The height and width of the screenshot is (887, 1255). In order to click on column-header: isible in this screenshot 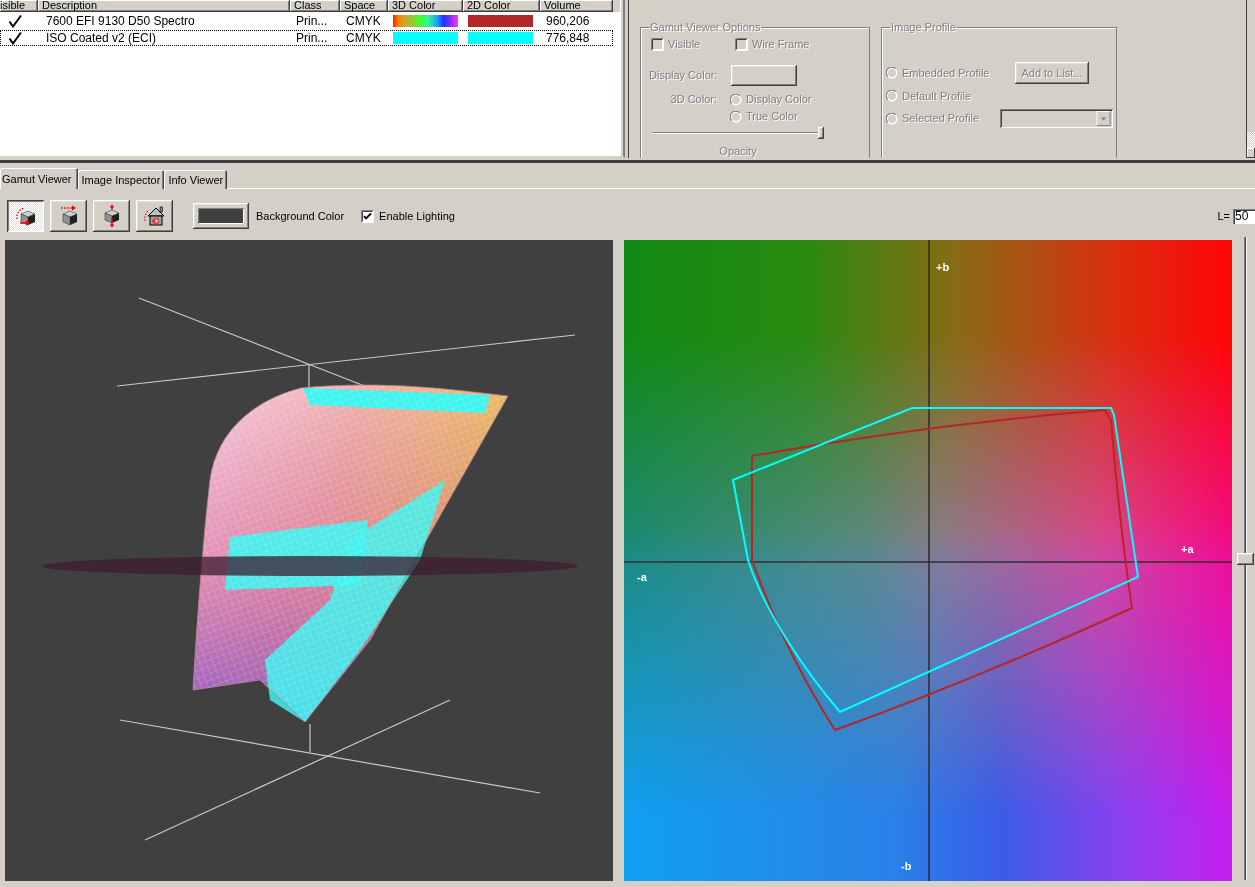, I will do `click(19, 6)`.